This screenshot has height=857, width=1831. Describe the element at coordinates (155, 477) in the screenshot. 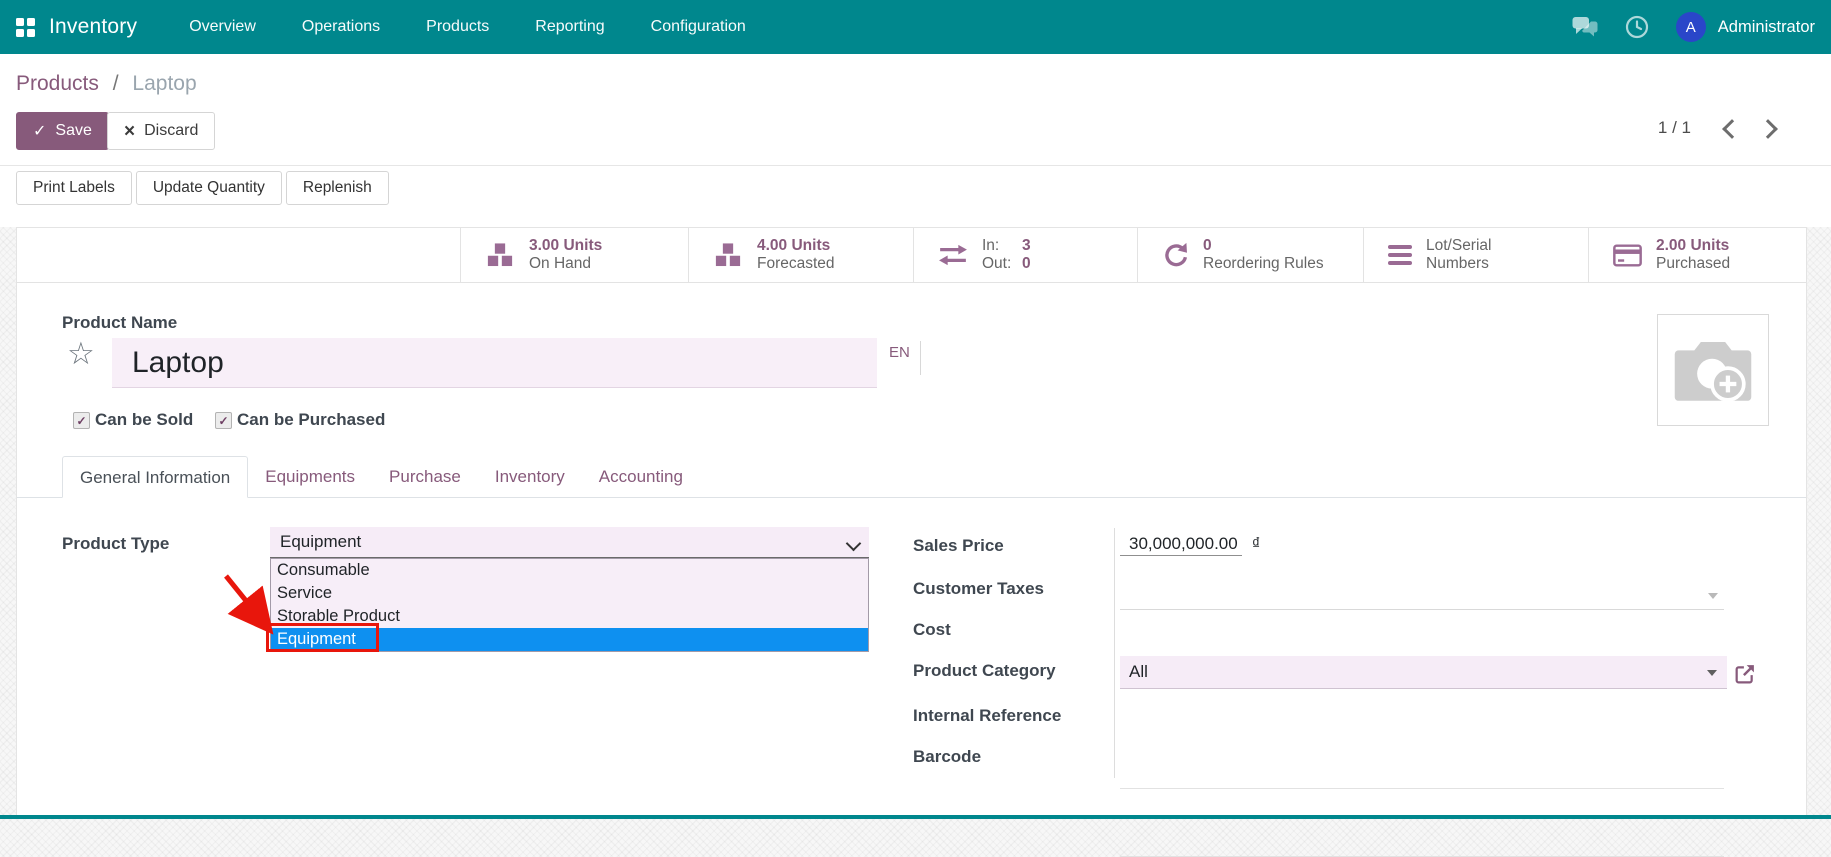

I see `tab-general-information: General Information` at that location.